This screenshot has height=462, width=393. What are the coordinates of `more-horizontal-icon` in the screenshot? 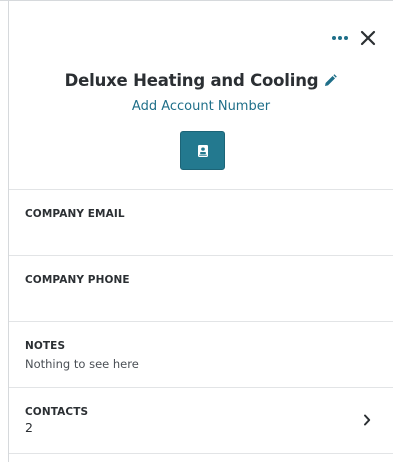 It's located at (340, 38).